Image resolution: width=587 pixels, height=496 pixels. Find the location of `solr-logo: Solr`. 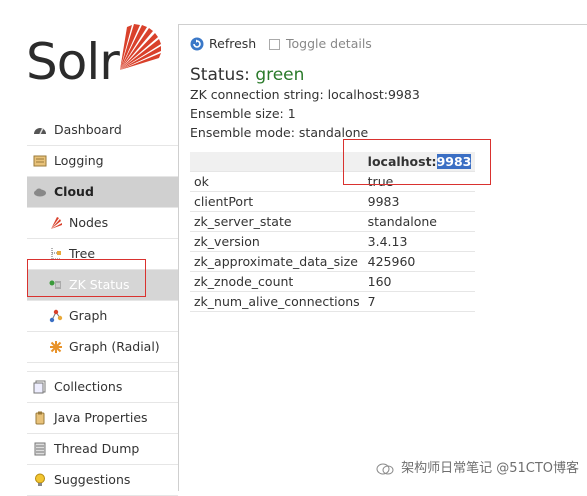

solr-logo: Solr is located at coordinates (96, 58).